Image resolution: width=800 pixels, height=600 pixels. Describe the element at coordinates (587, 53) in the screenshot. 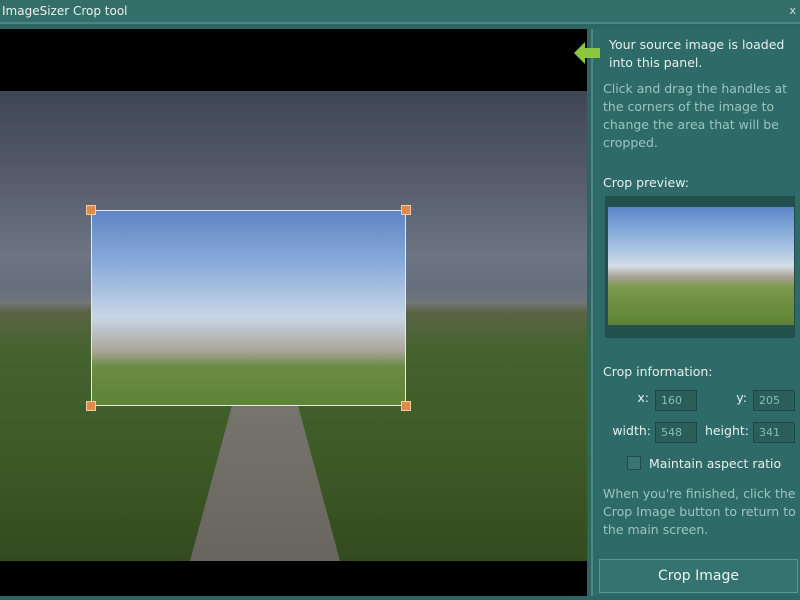

I see `arrow-left-icon` at that location.